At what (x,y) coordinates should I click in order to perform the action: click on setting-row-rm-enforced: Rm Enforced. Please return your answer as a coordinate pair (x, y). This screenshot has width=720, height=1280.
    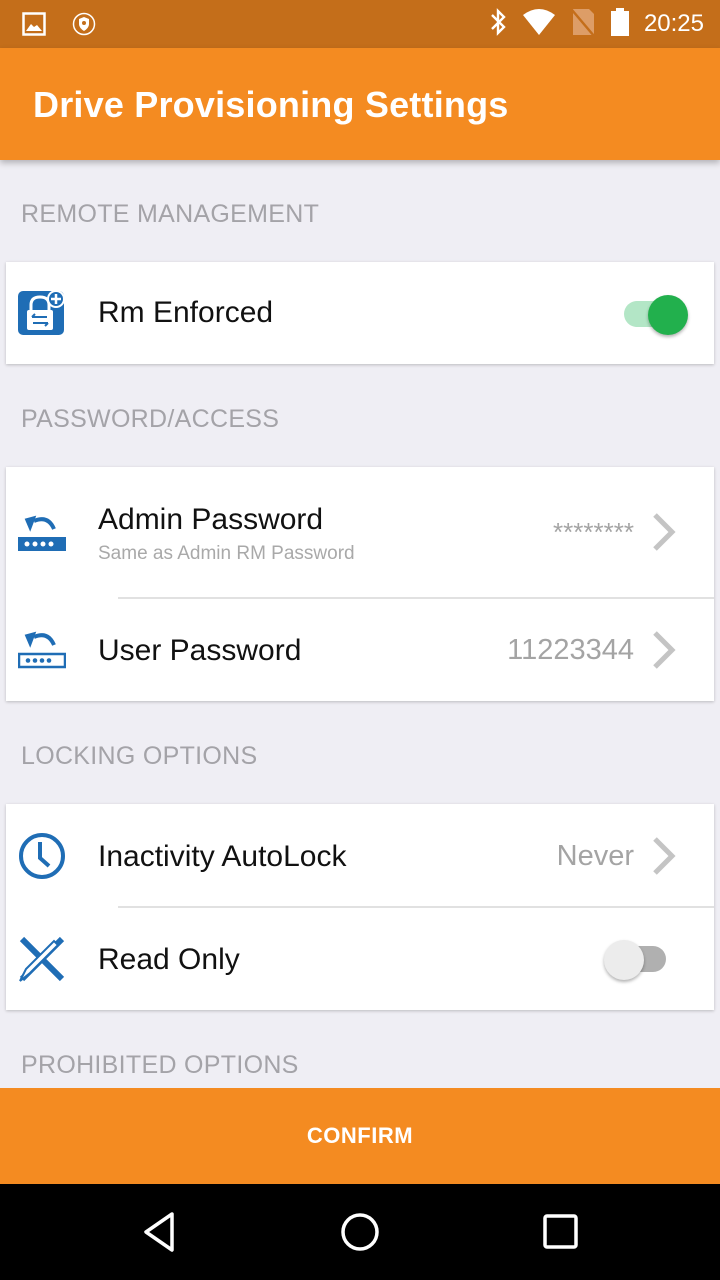
    Looking at the image, I should click on (360, 313).